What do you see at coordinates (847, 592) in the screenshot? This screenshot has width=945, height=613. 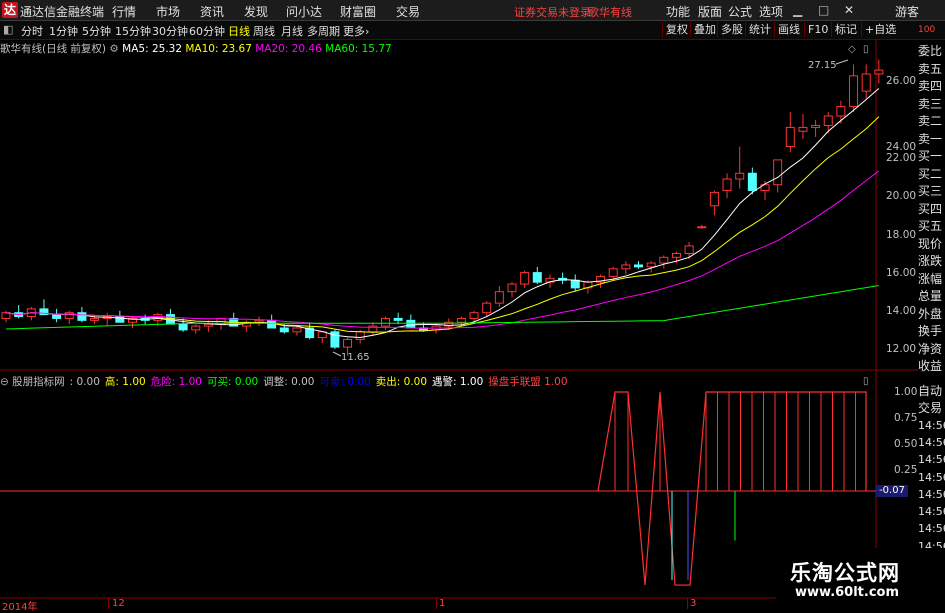 I see `watermark-url: www.60lt.com` at bounding box center [847, 592].